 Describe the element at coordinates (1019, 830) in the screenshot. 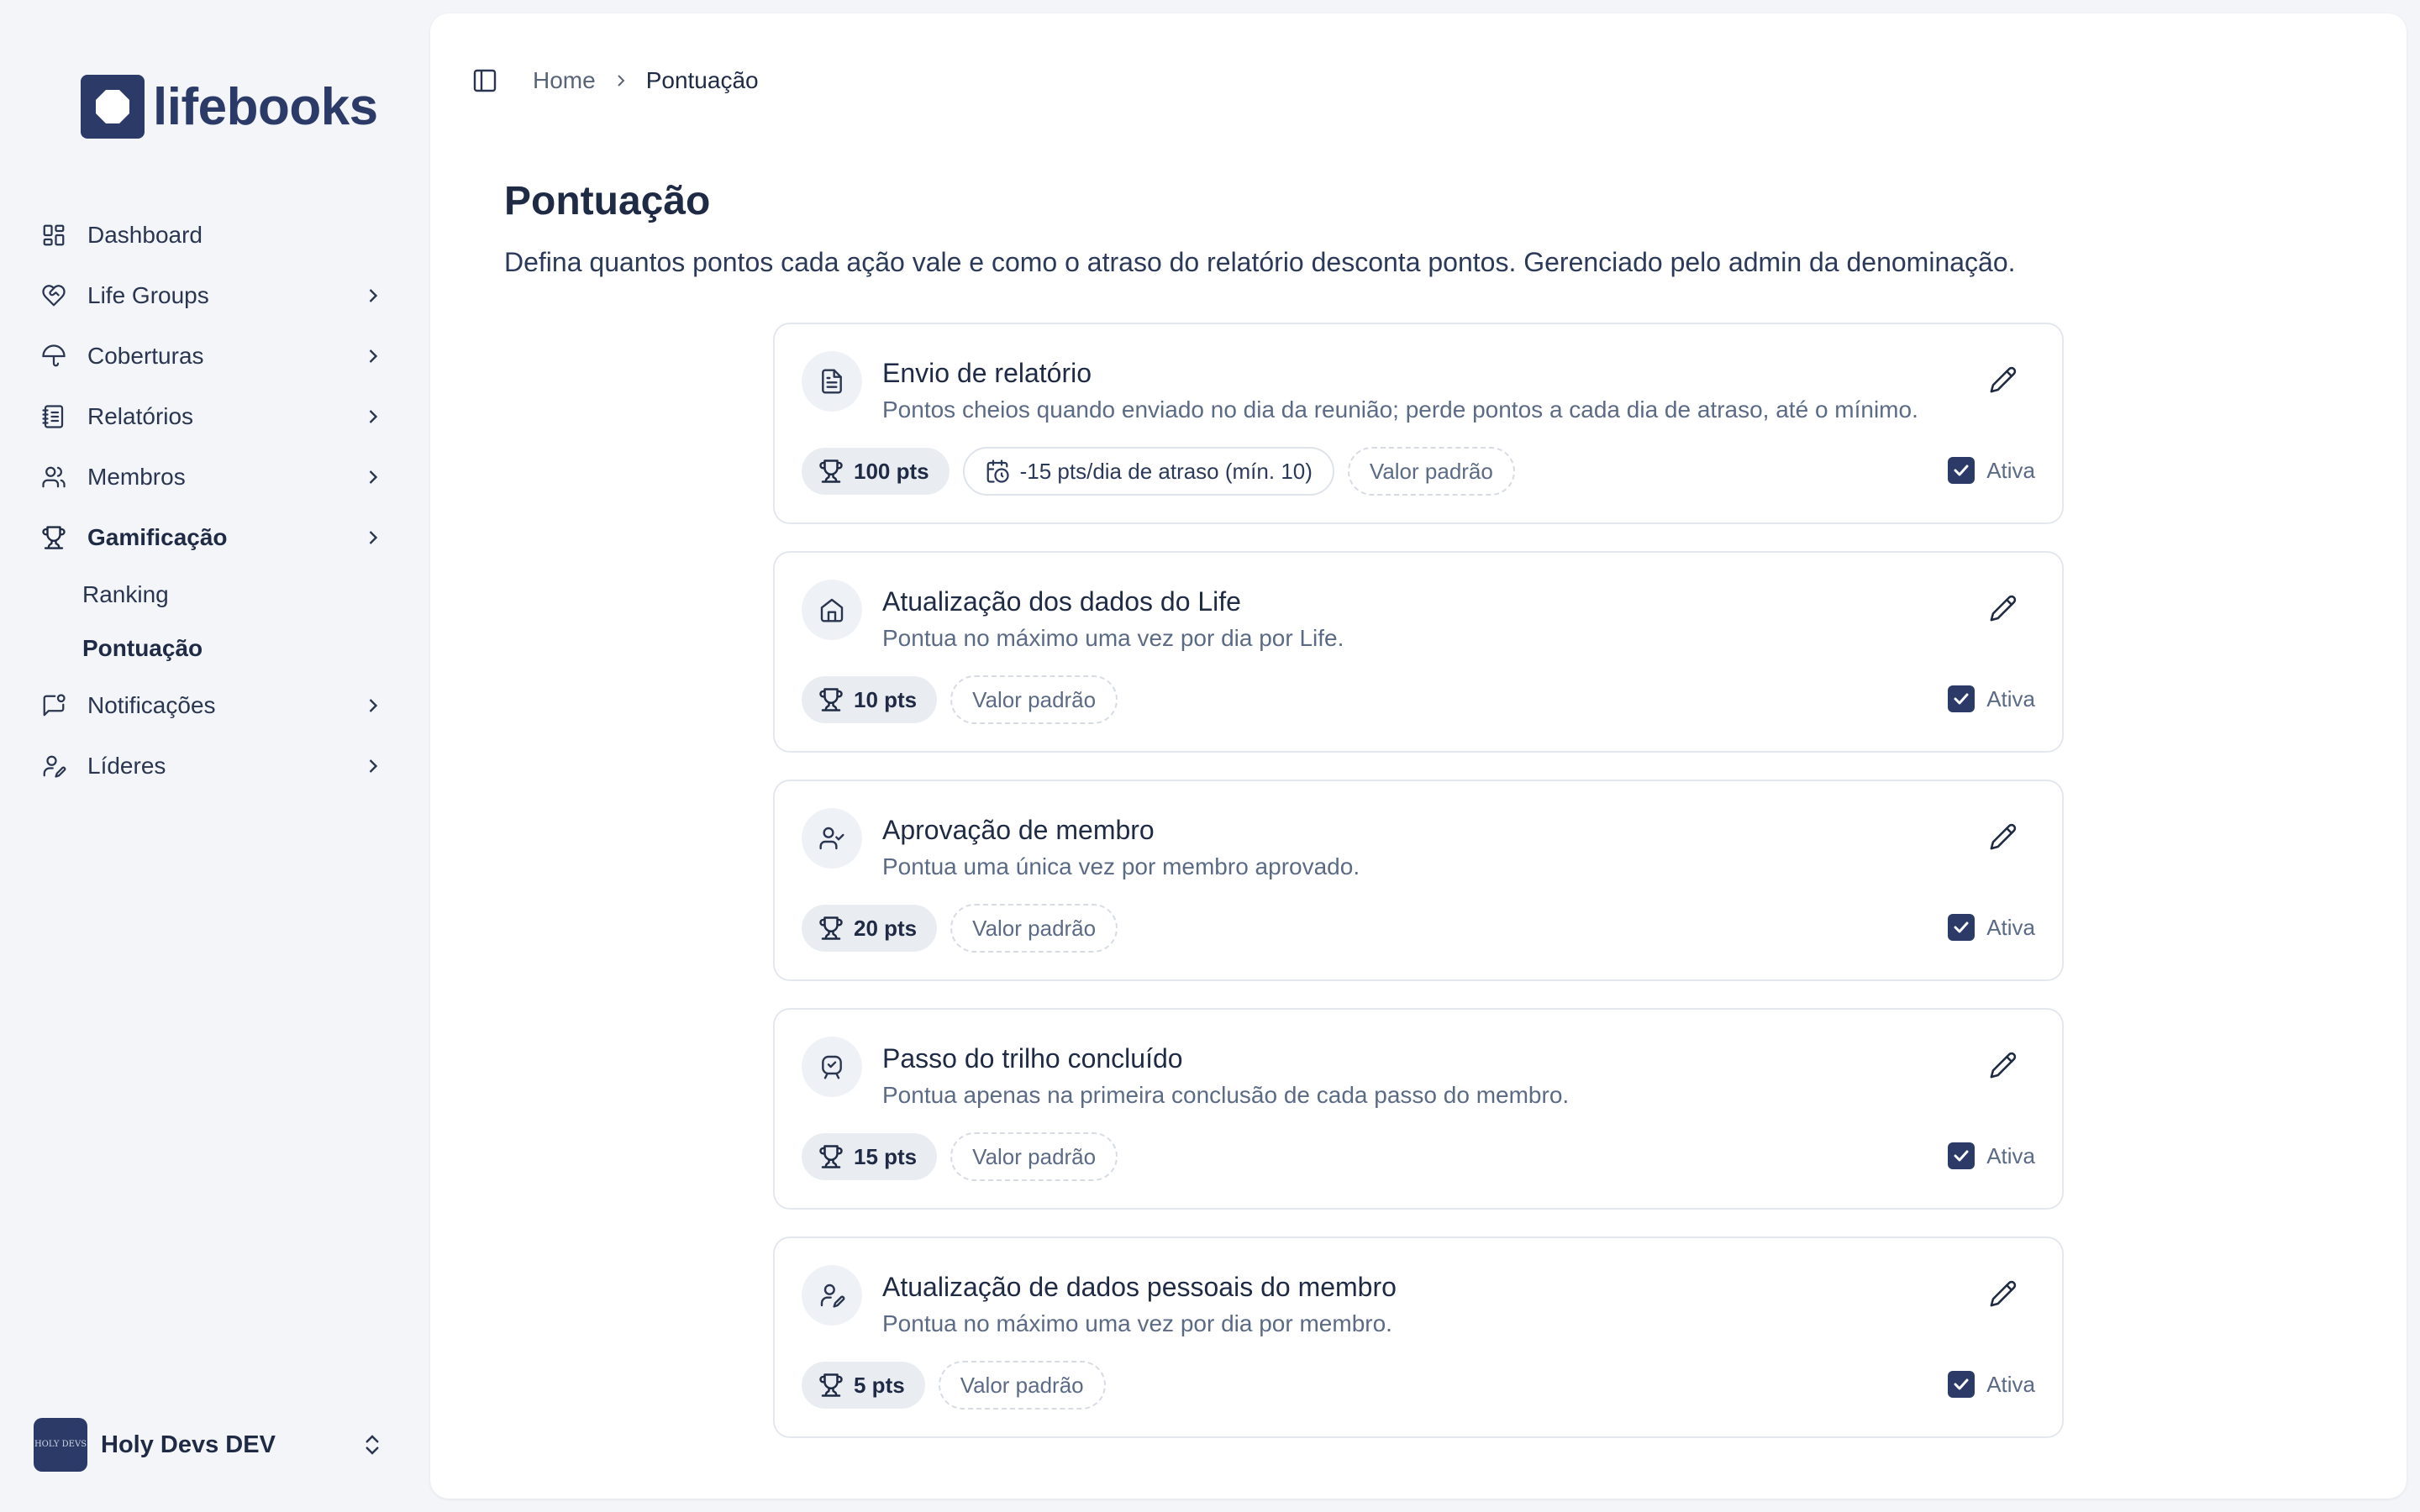

I see `rule-title: Aprovação de membro` at that location.